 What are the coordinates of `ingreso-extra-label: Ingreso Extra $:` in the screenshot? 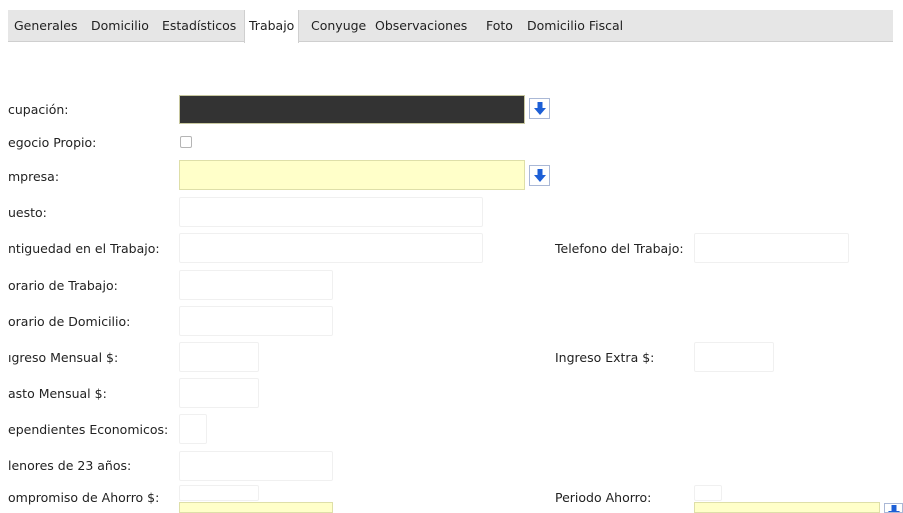 It's located at (605, 357).